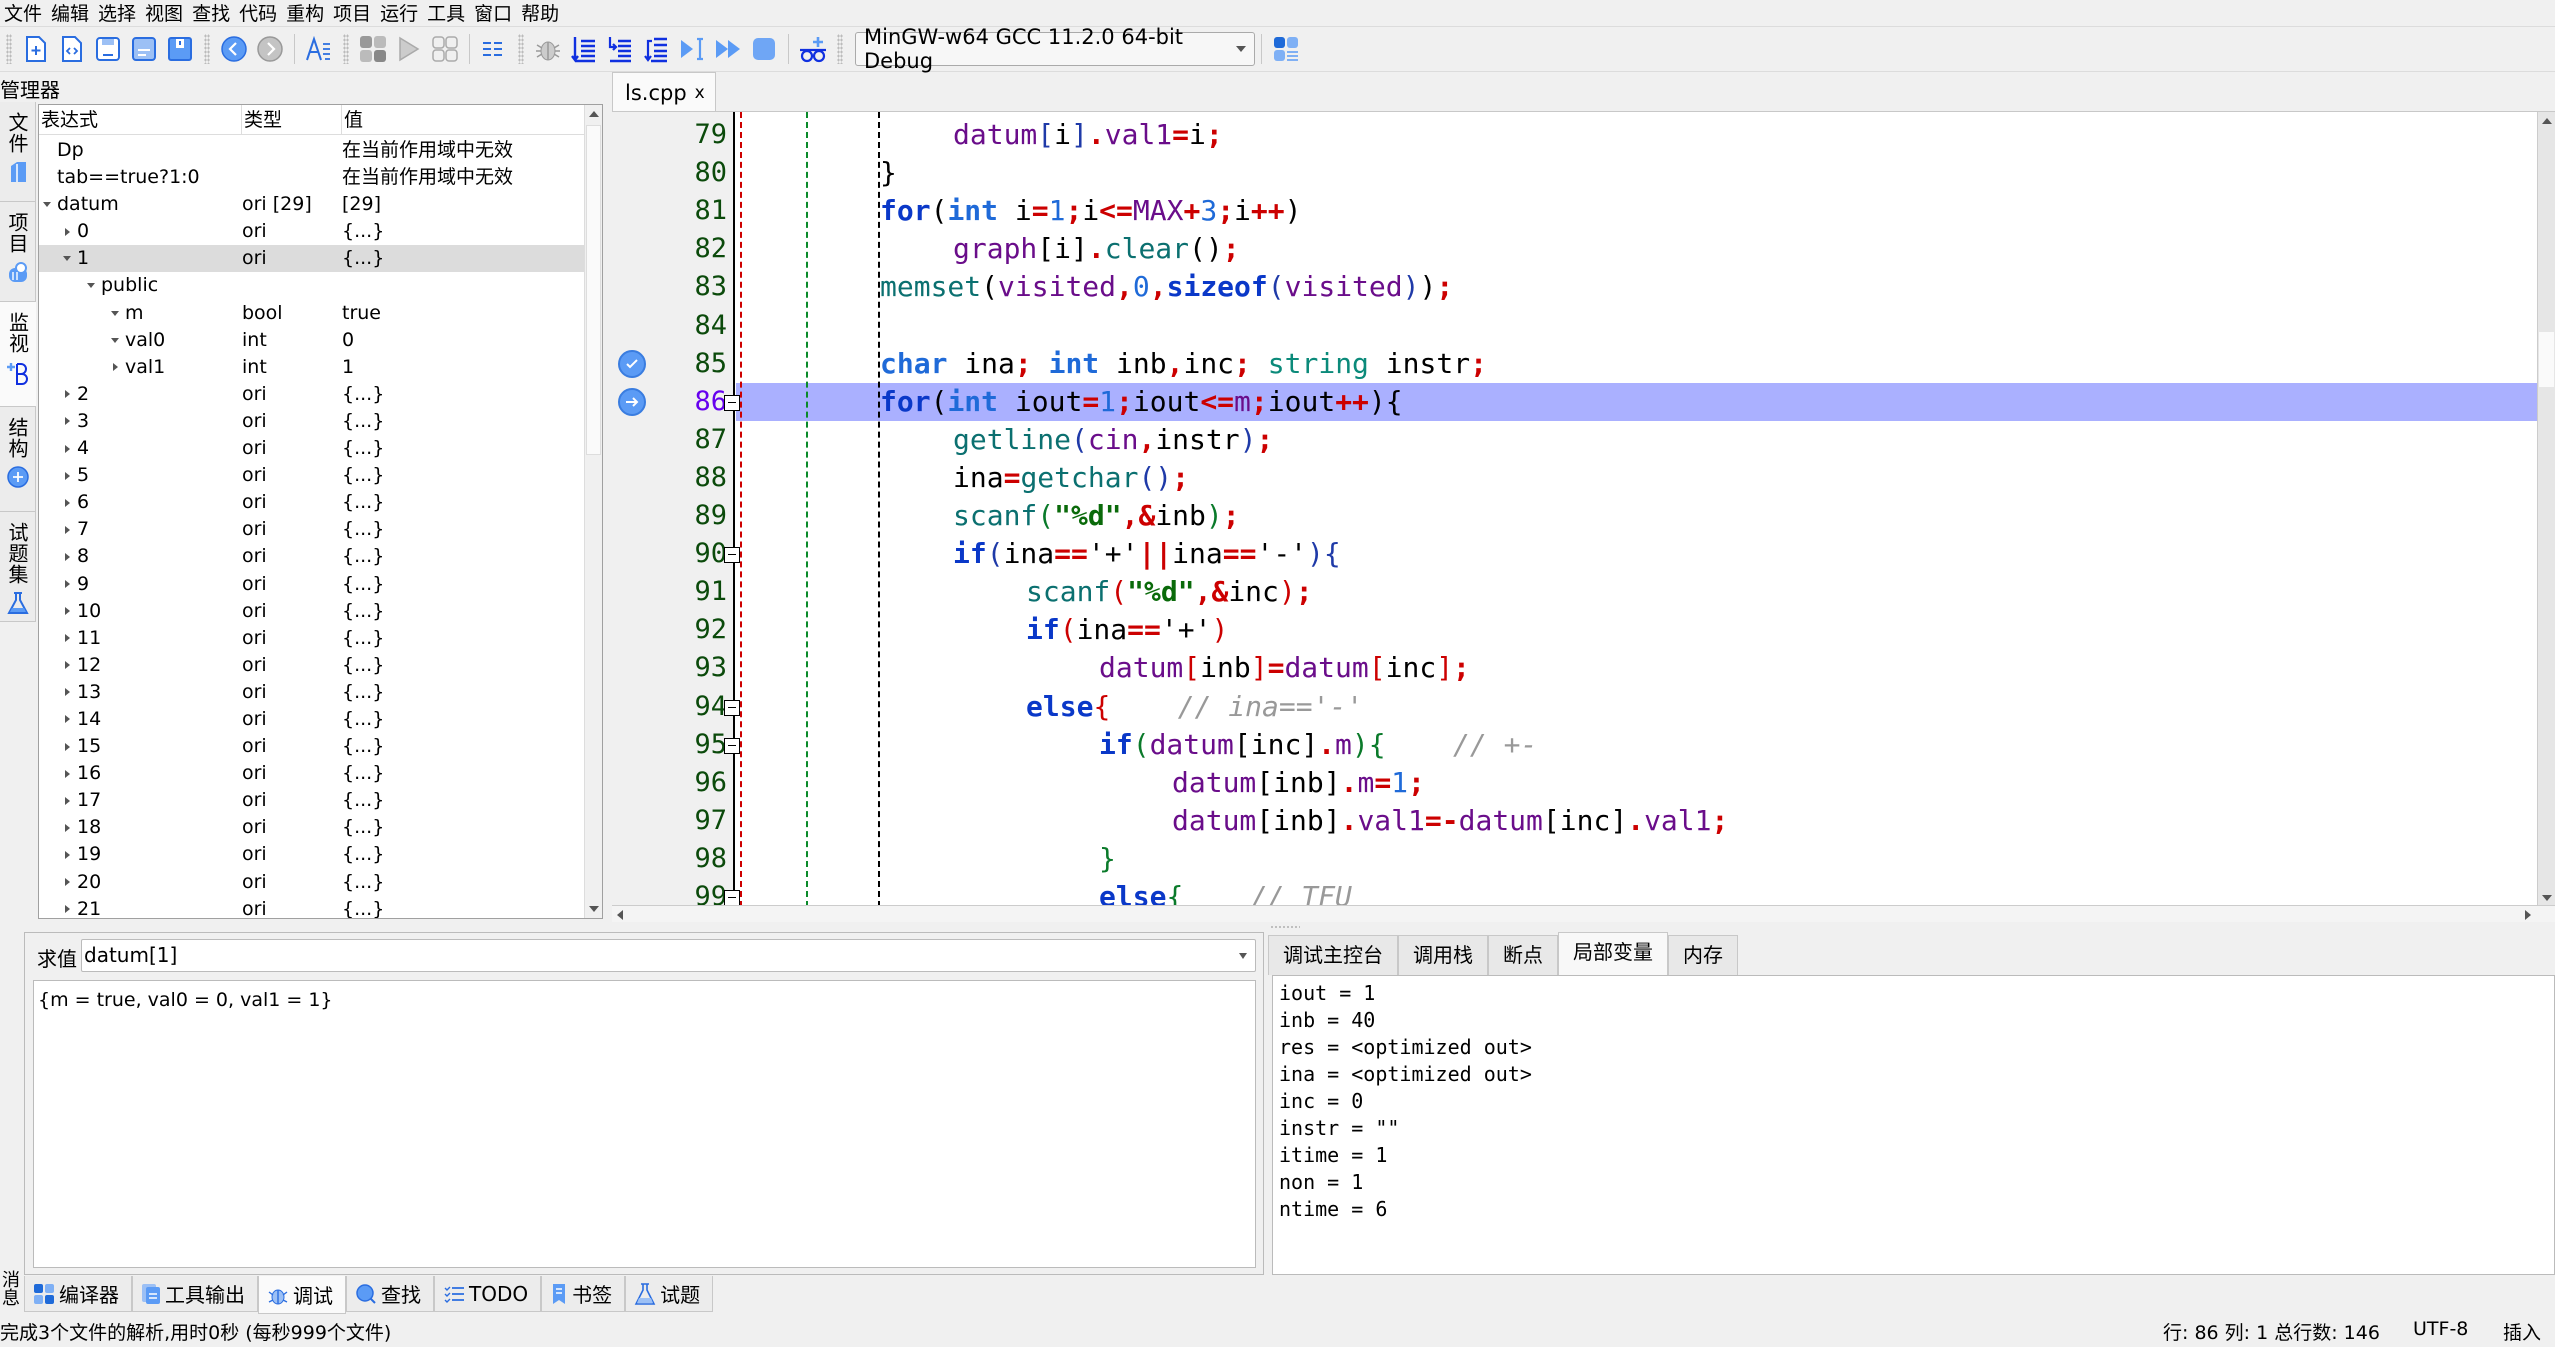 The width and height of the screenshot is (2555, 1347). What do you see at coordinates (669, 1294) in the screenshot?
I see `bottom-tab-6: 试题` at bounding box center [669, 1294].